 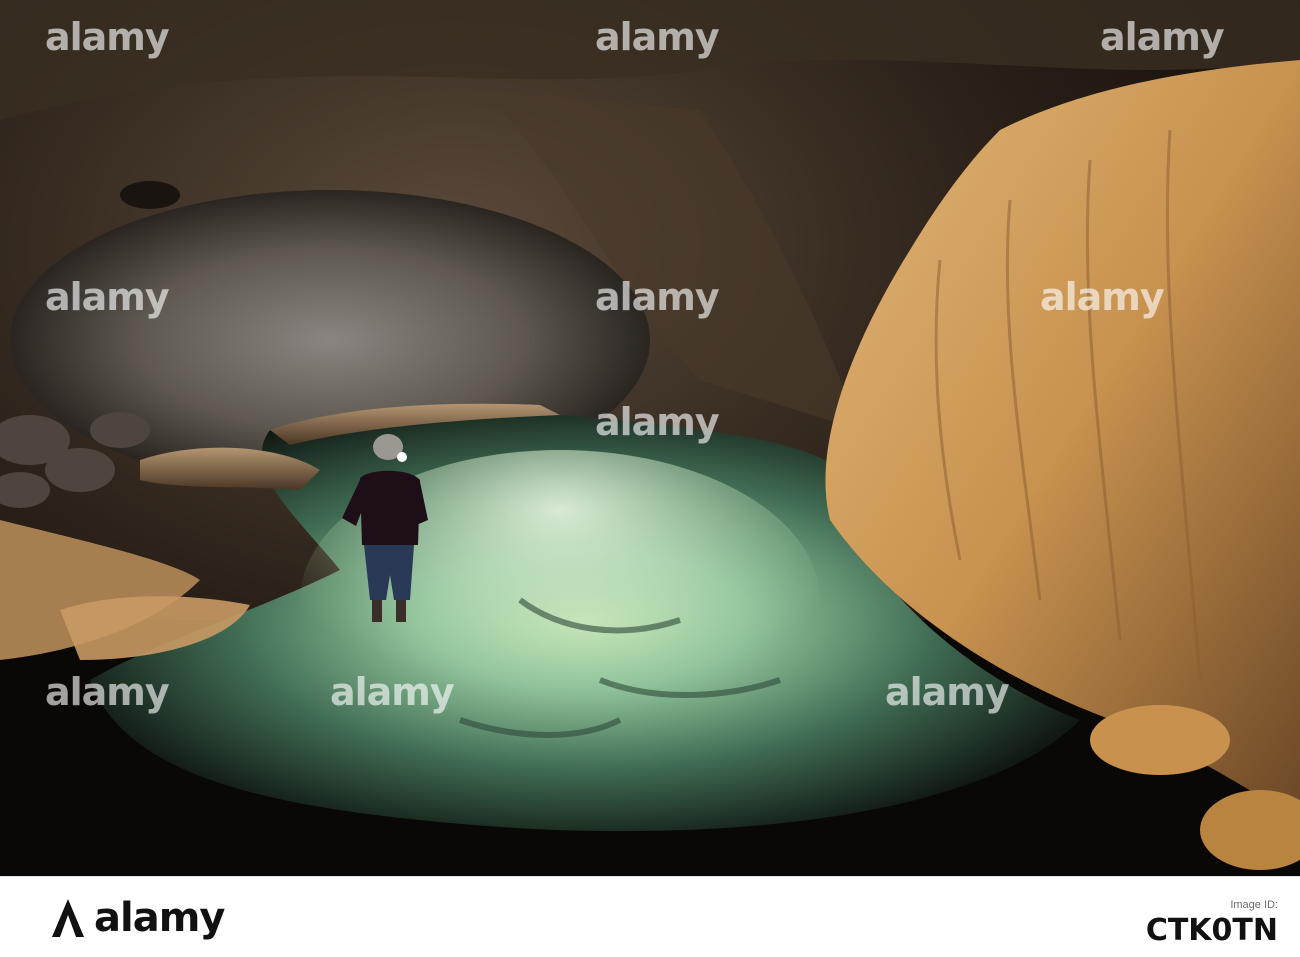 I want to click on brand-name: alamy, so click(x=159, y=918).